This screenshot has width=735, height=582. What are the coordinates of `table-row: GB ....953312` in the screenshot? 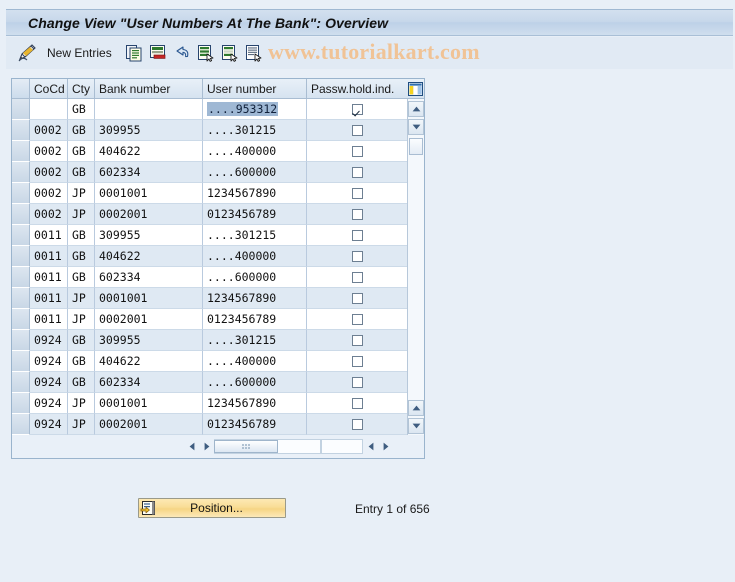 It's located at (218, 109).